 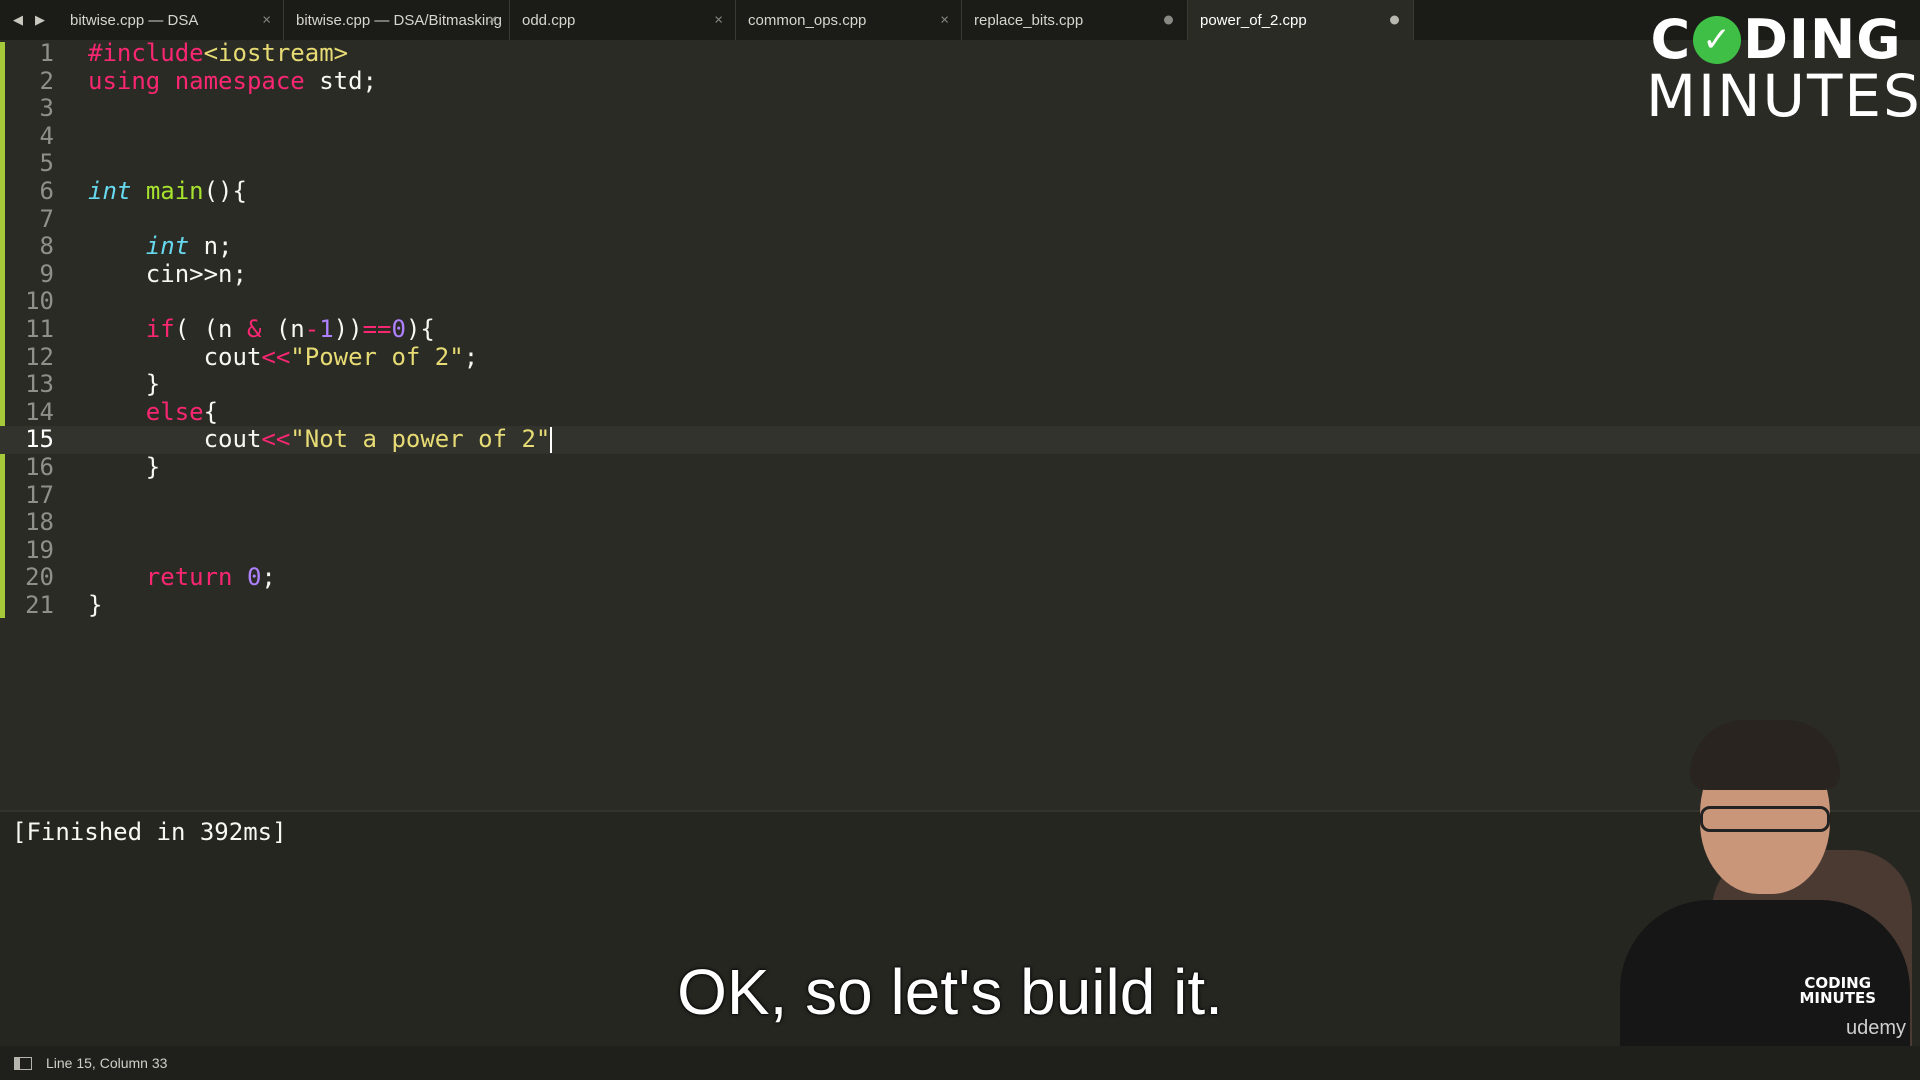 I want to click on code-line: 15 cout<<"Not a power of 2", so click(x=960, y=440).